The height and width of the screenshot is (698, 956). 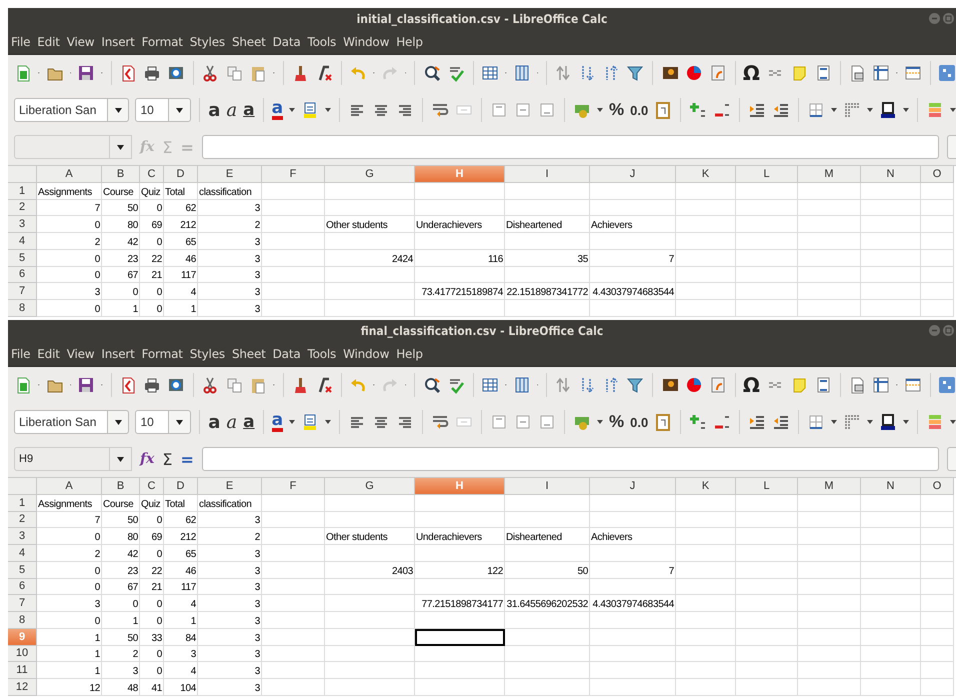 What do you see at coordinates (521, 73) in the screenshot?
I see `table-column-icon` at bounding box center [521, 73].